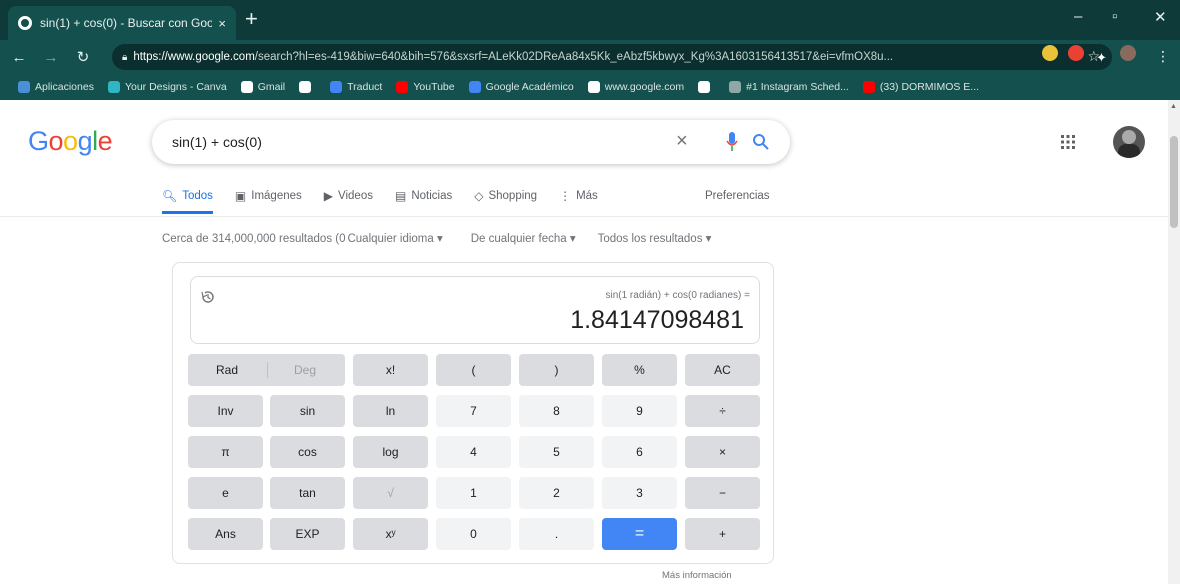  I want to click on account-avatar, so click(1129, 142).